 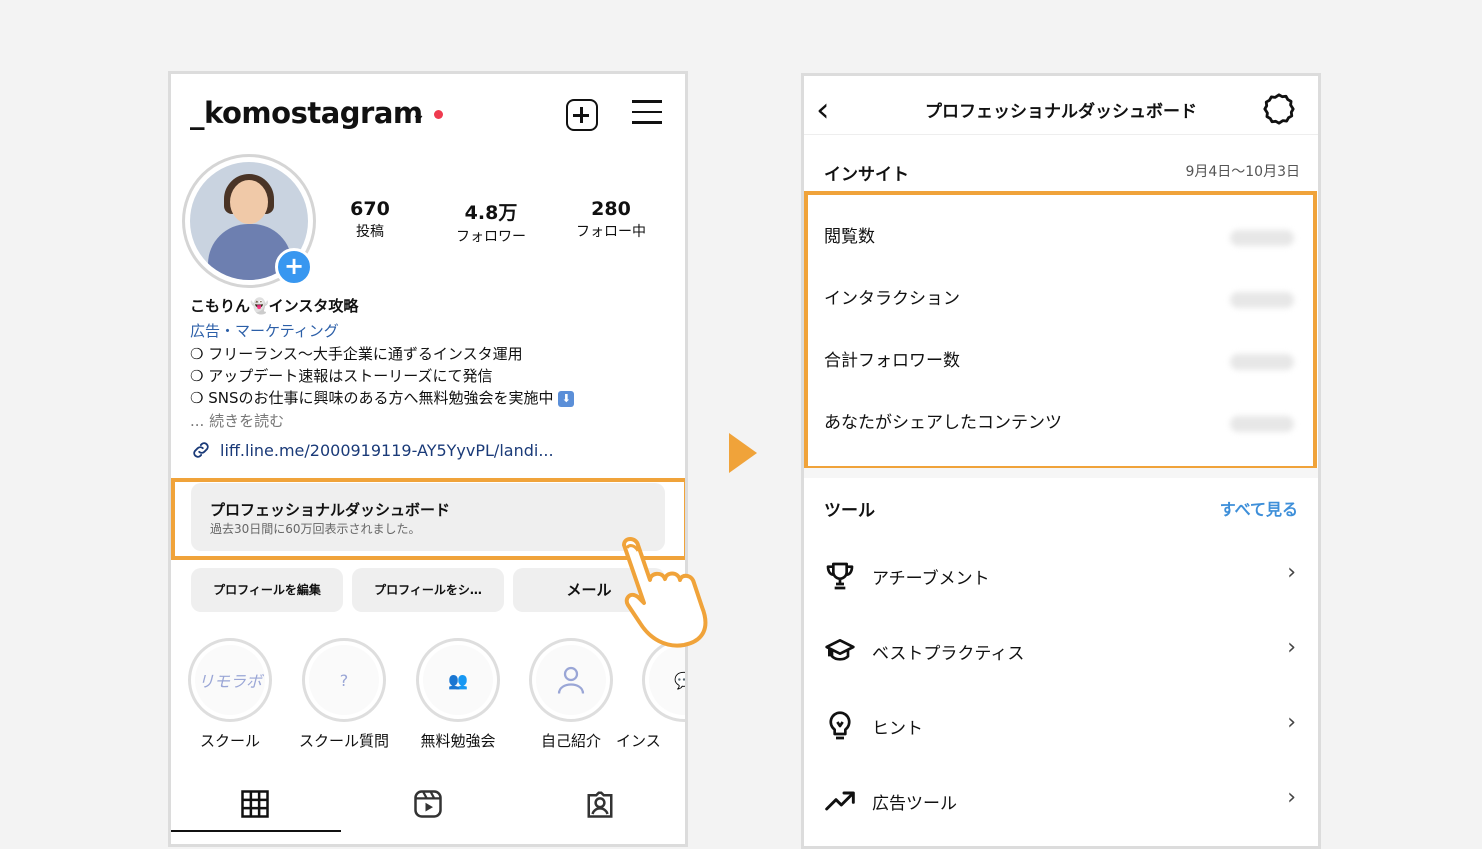 What do you see at coordinates (341, 376) in the screenshot?
I see `bio-line: ❍ アップデート速報はストーリーズにて発信` at bounding box center [341, 376].